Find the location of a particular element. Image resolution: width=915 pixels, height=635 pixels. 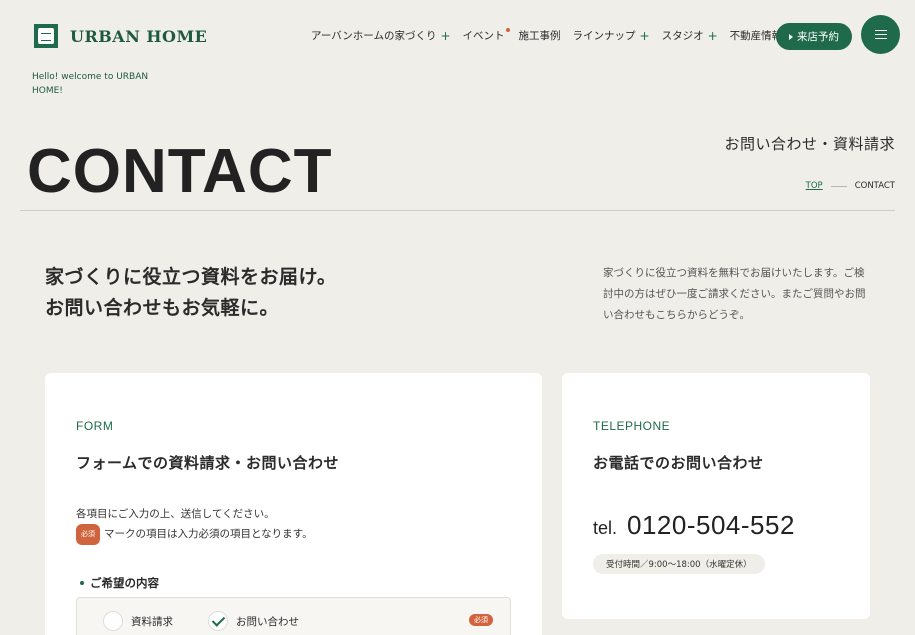

tel-number-value: 0120-504-552 is located at coordinates (711, 525).